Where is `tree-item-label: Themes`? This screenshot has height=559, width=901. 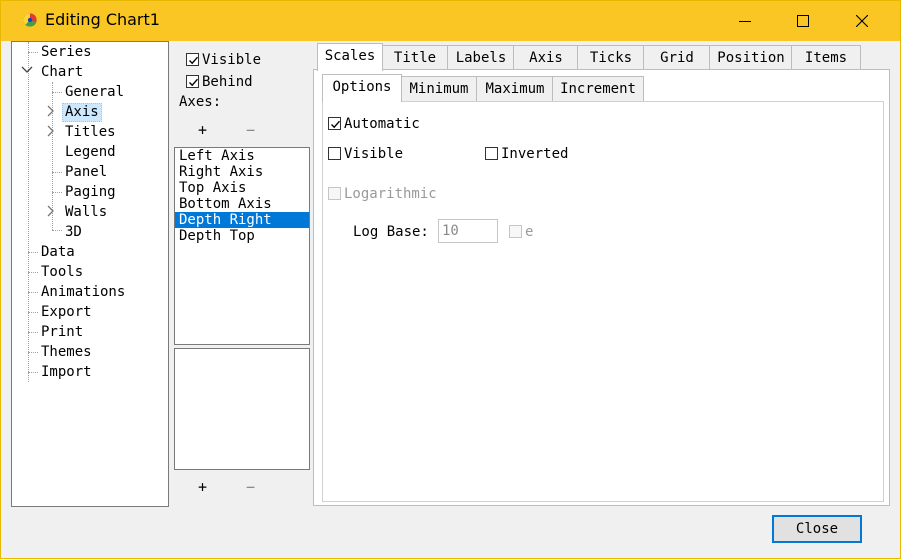
tree-item-label: Themes is located at coordinates (66, 352).